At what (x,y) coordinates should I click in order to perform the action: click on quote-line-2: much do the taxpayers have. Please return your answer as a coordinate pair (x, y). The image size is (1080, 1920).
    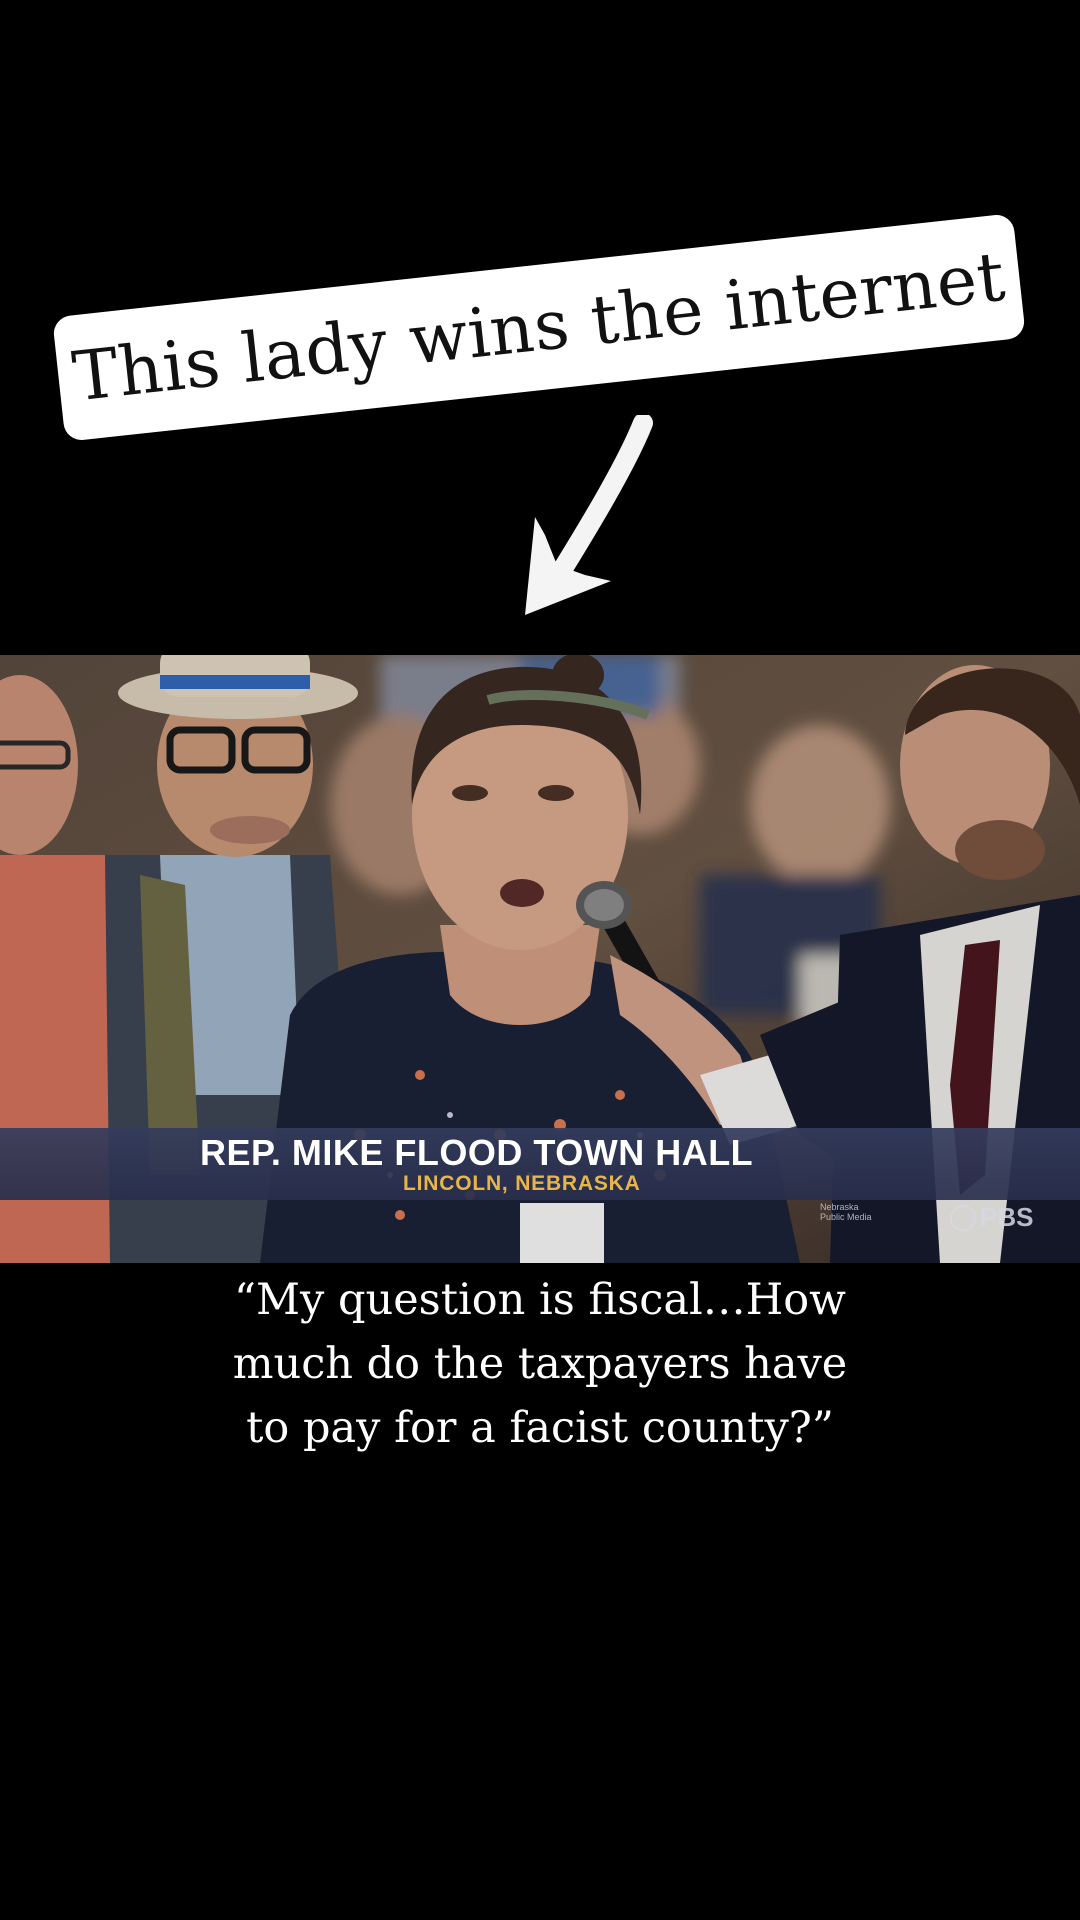
    Looking at the image, I should click on (540, 1364).